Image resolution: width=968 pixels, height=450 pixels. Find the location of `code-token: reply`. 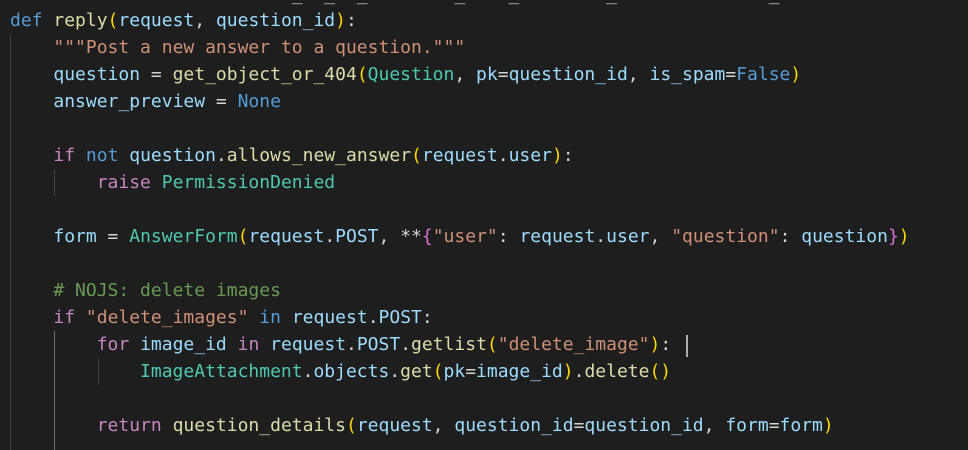

code-token: reply is located at coordinates (80, 20).